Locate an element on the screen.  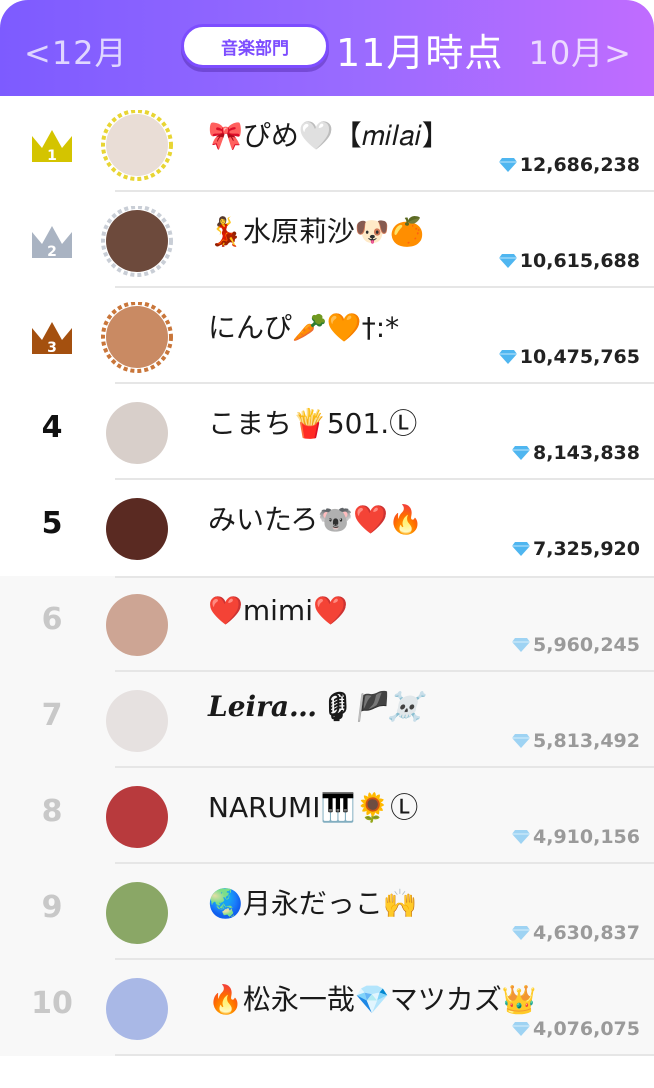
silver-crown-icon: 2 is located at coordinates (52, 243).